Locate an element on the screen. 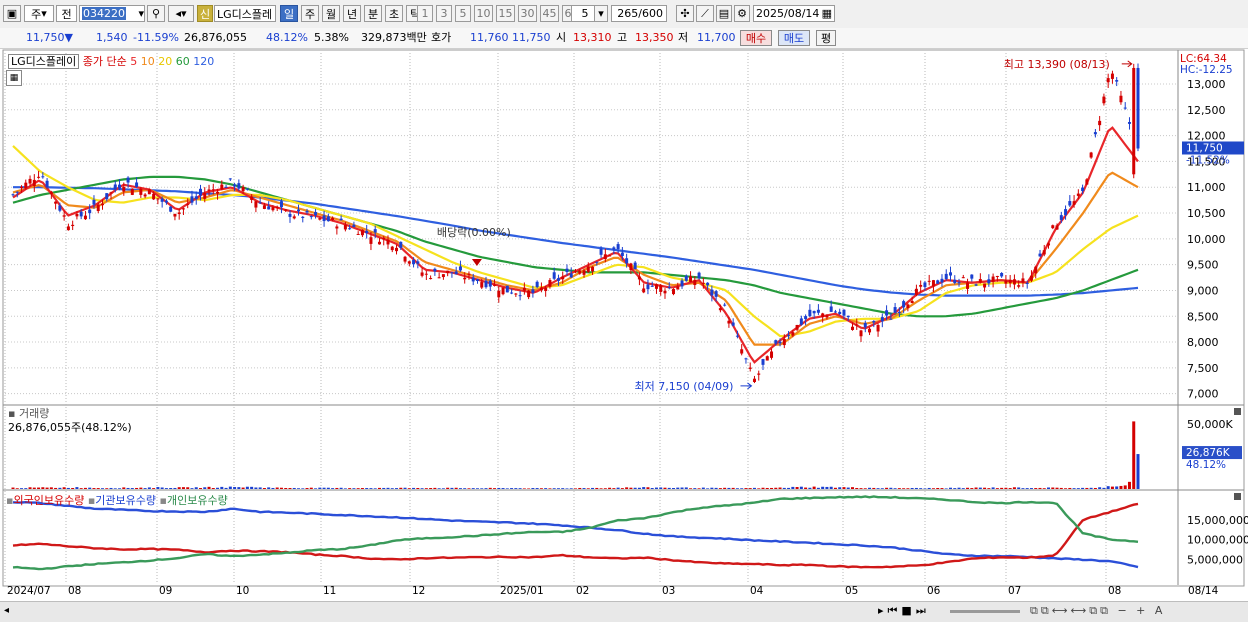 The width and height of the screenshot is (1248, 622). chart-scrollbar: ◂ ▸⏮■⏭ ⧉⧉⟷⟷⧉⧉ − + A is located at coordinates (624, 611).